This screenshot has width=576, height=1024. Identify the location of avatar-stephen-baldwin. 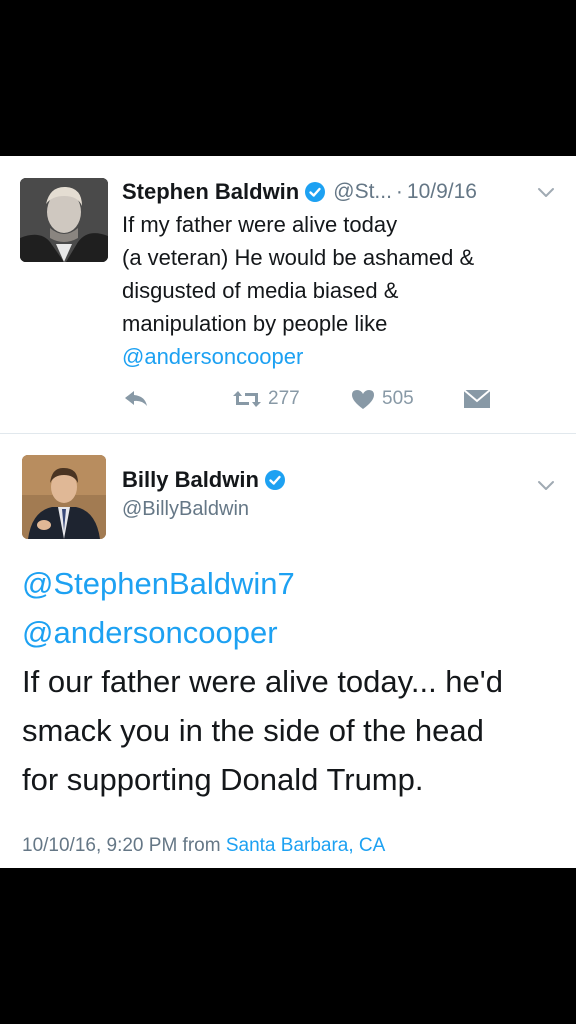
(64, 220).